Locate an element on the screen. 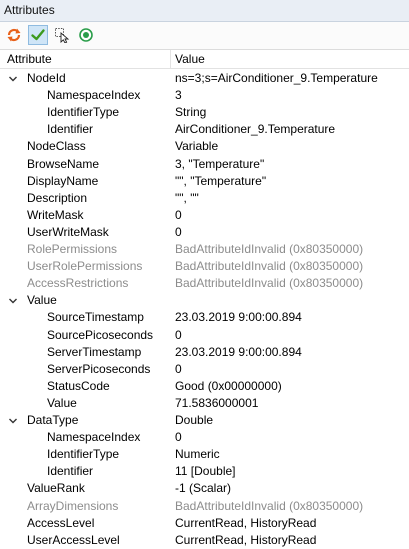  attribute-name: SourceTimestamp is located at coordinates (95, 317).